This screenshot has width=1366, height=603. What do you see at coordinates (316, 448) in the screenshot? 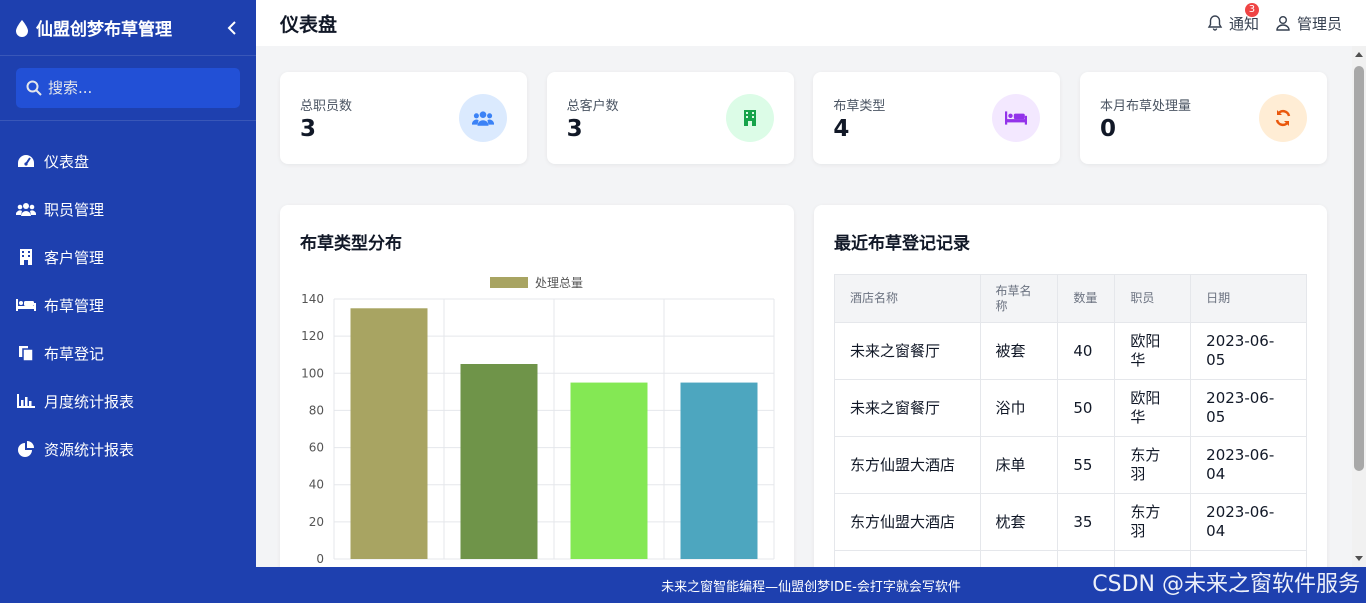
I see `y-tick-label: 60` at bounding box center [316, 448].